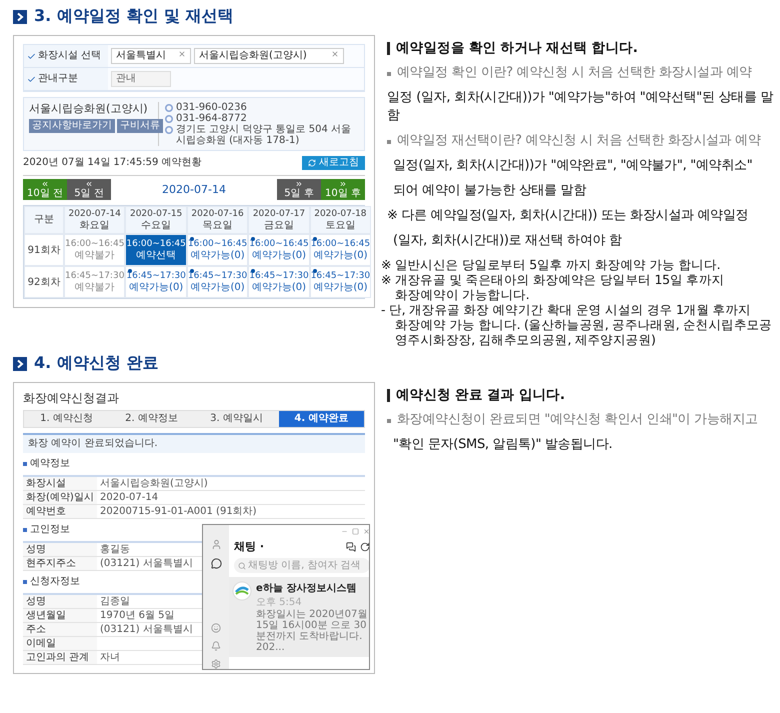 Image resolution: width=780 pixels, height=713 pixels. Describe the element at coordinates (217, 220) in the screenshot. I see `table-header: 2020-07-16 목요일` at that location.